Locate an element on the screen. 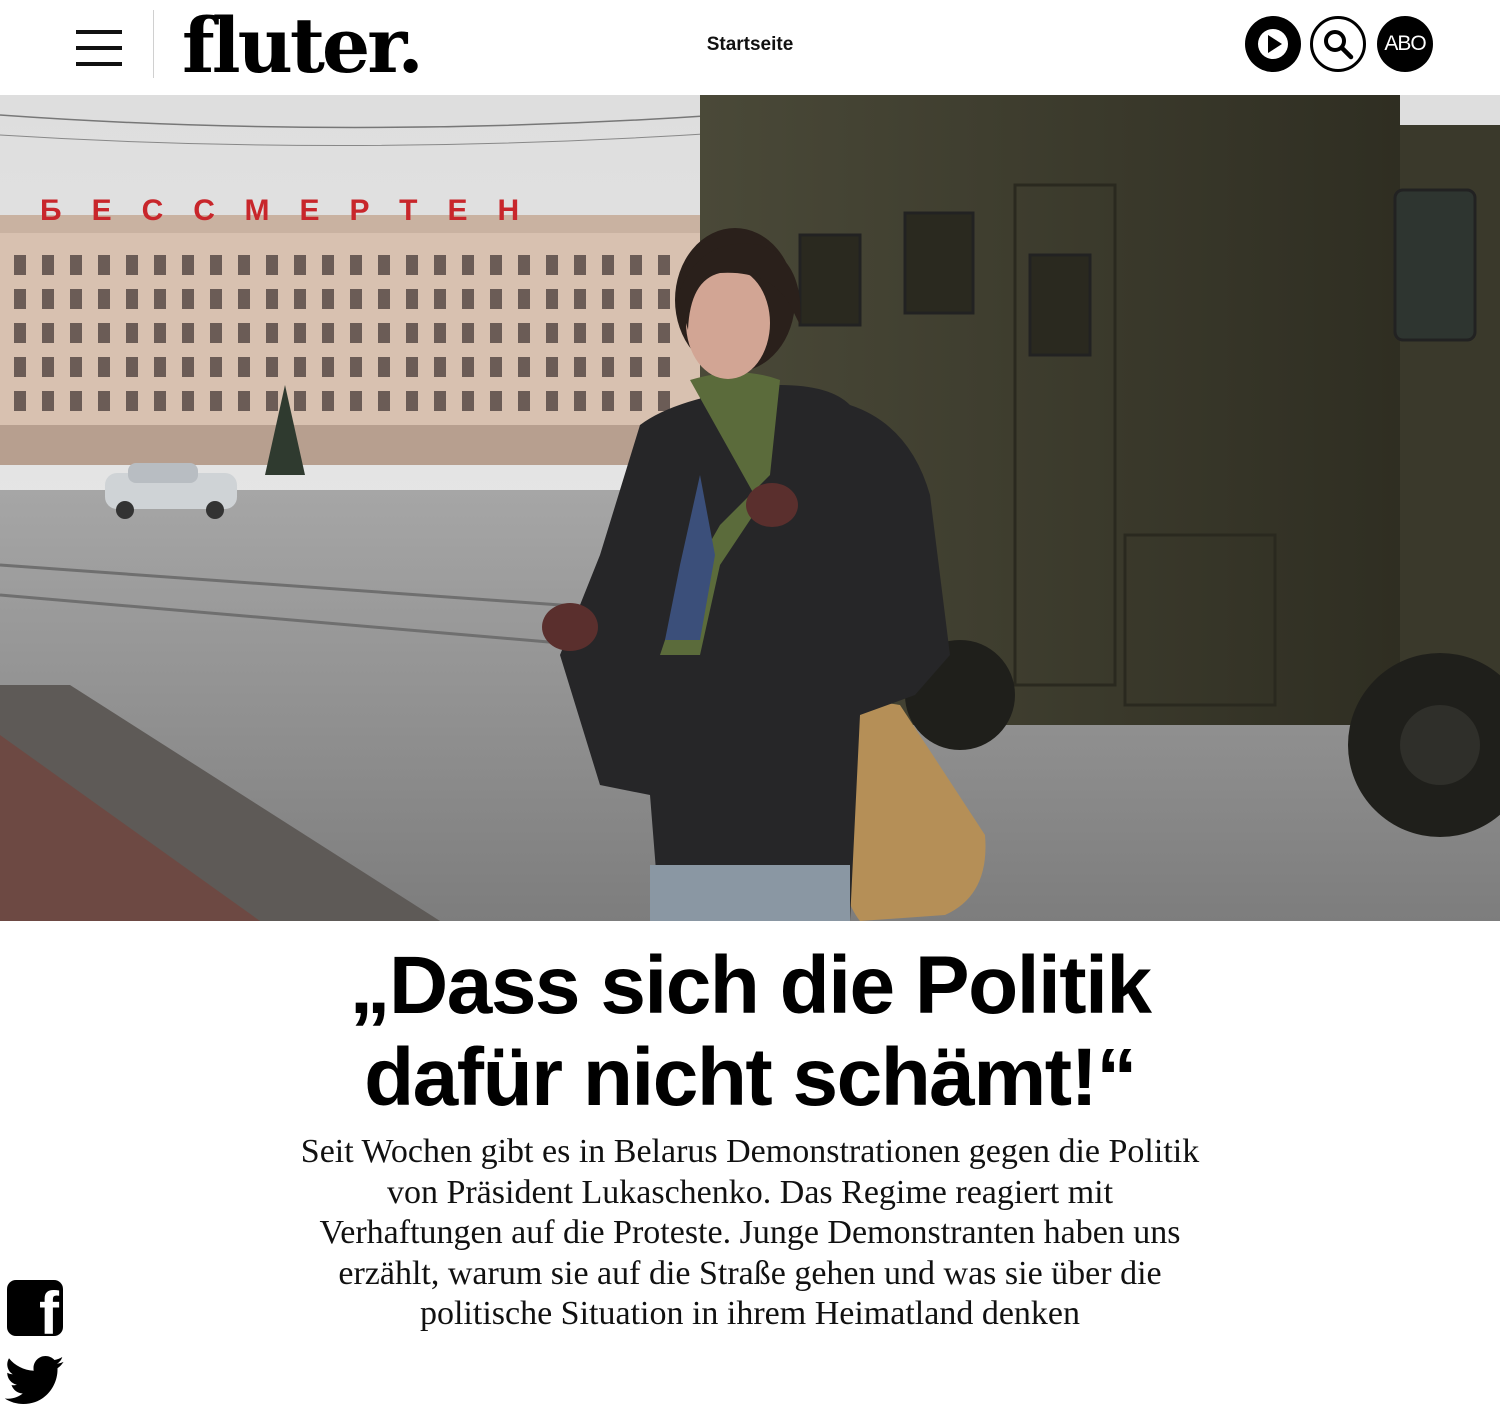 This screenshot has width=1500, height=1424. abo-label: ABO is located at coordinates (1405, 43).